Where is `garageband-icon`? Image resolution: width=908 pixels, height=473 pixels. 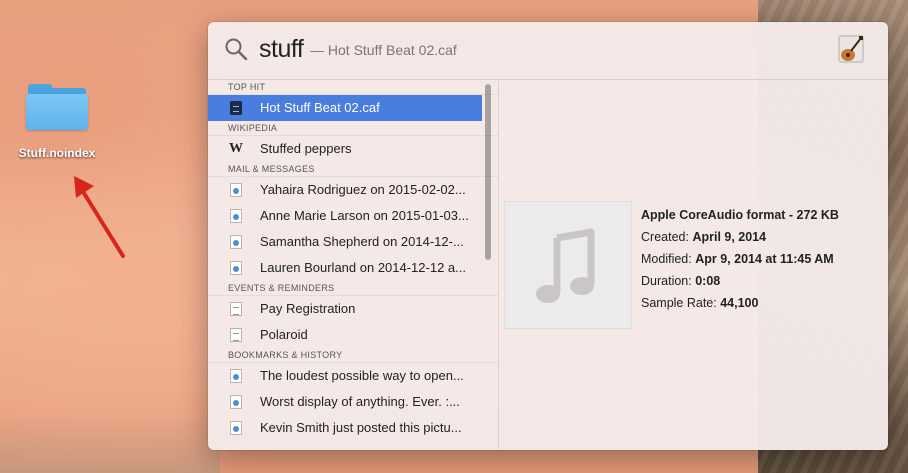
garageband-icon is located at coordinates (851, 49).